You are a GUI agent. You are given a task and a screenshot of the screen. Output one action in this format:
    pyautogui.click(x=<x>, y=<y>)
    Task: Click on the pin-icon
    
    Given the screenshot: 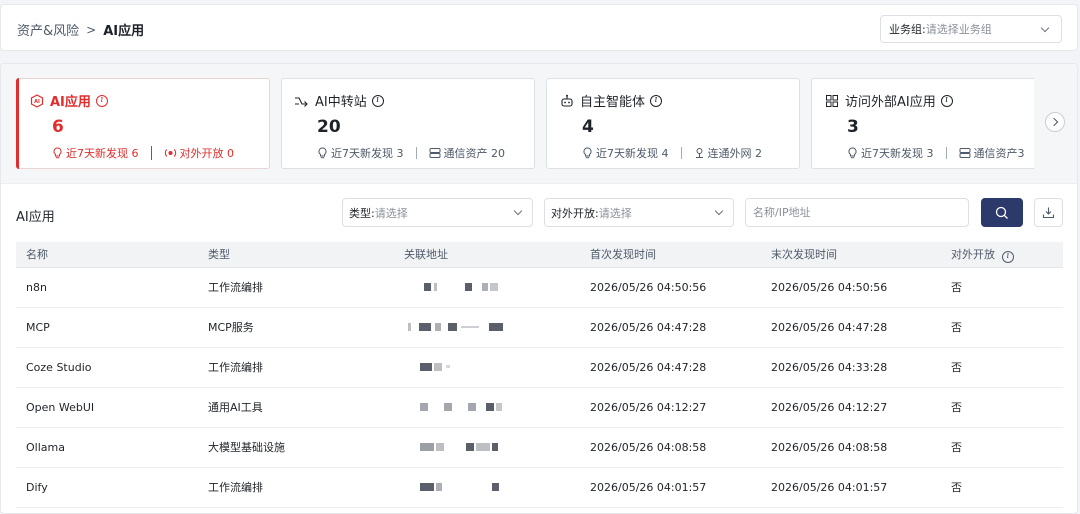 What is the action you would take?
    pyautogui.click(x=699, y=153)
    